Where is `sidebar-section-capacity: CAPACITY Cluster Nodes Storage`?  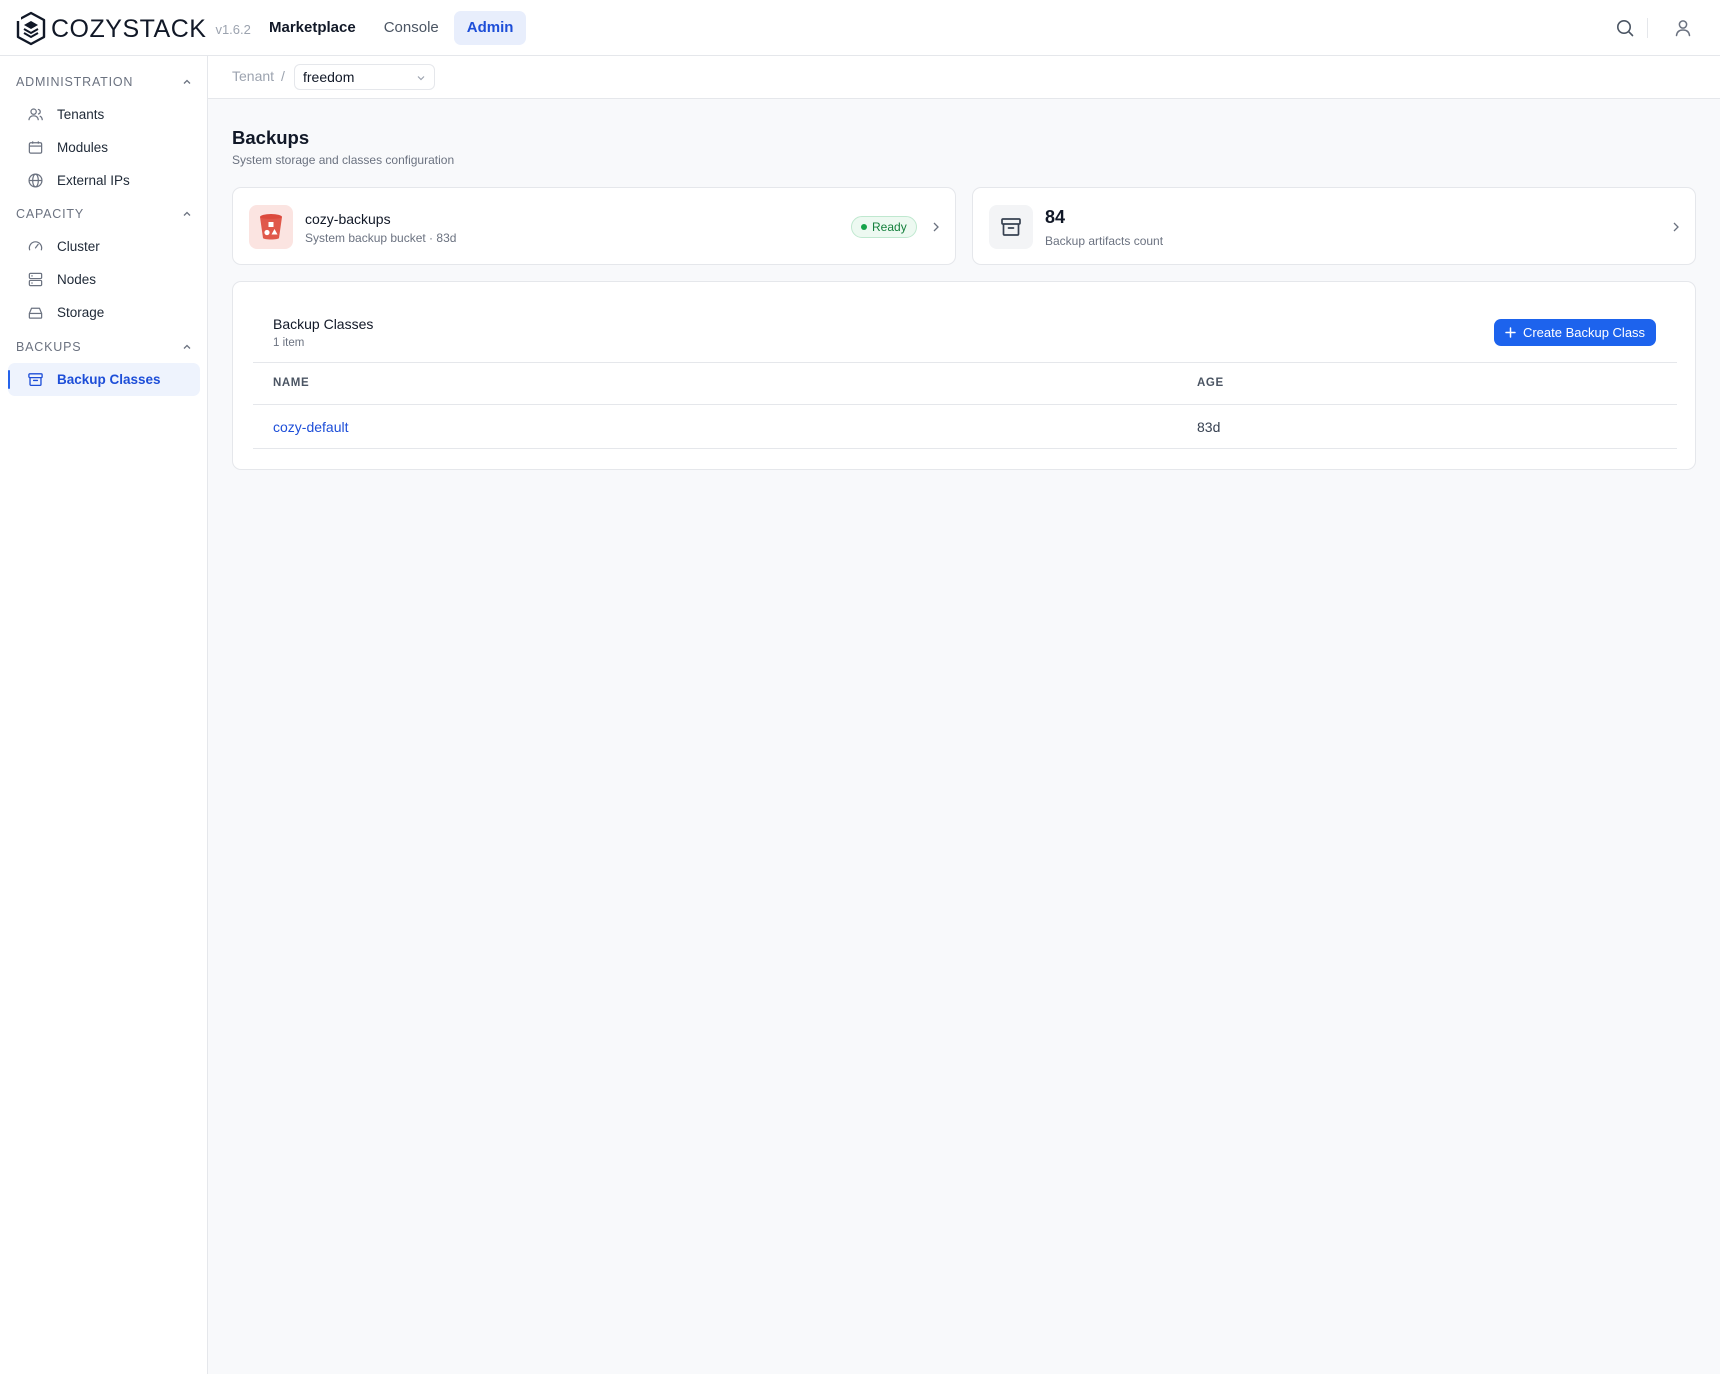
sidebar-section-capacity: CAPACITY Cluster Nodes Storage is located at coordinates (104, 263).